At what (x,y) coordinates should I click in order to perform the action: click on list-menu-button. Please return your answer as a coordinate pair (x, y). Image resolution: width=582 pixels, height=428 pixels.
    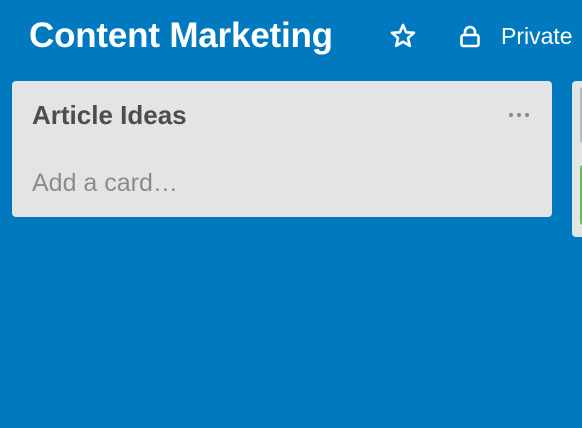
    Looking at the image, I should click on (519, 115).